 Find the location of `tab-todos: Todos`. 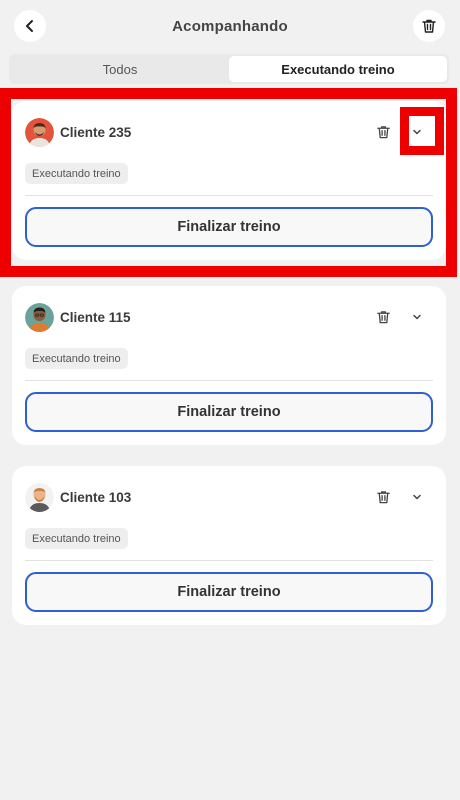

tab-todos: Todos is located at coordinates (120, 69).